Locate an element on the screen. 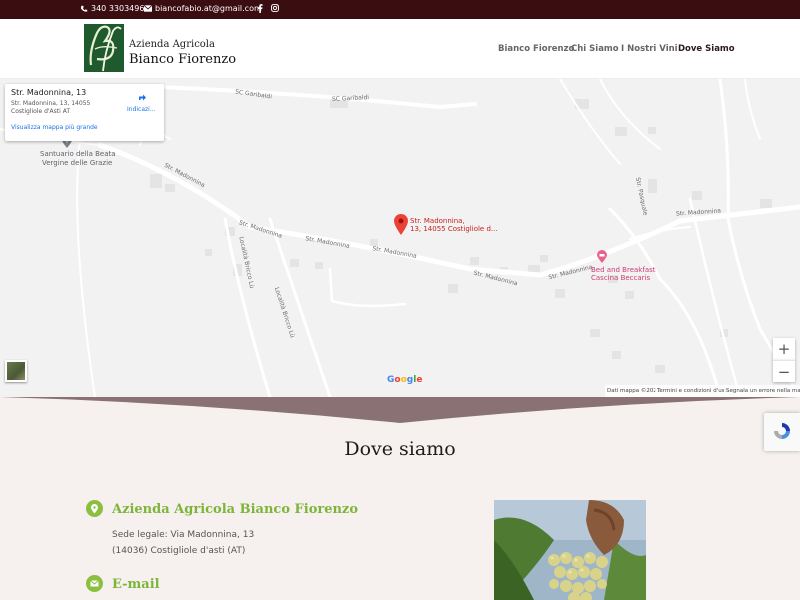  facebook-icon is located at coordinates (260, 8).